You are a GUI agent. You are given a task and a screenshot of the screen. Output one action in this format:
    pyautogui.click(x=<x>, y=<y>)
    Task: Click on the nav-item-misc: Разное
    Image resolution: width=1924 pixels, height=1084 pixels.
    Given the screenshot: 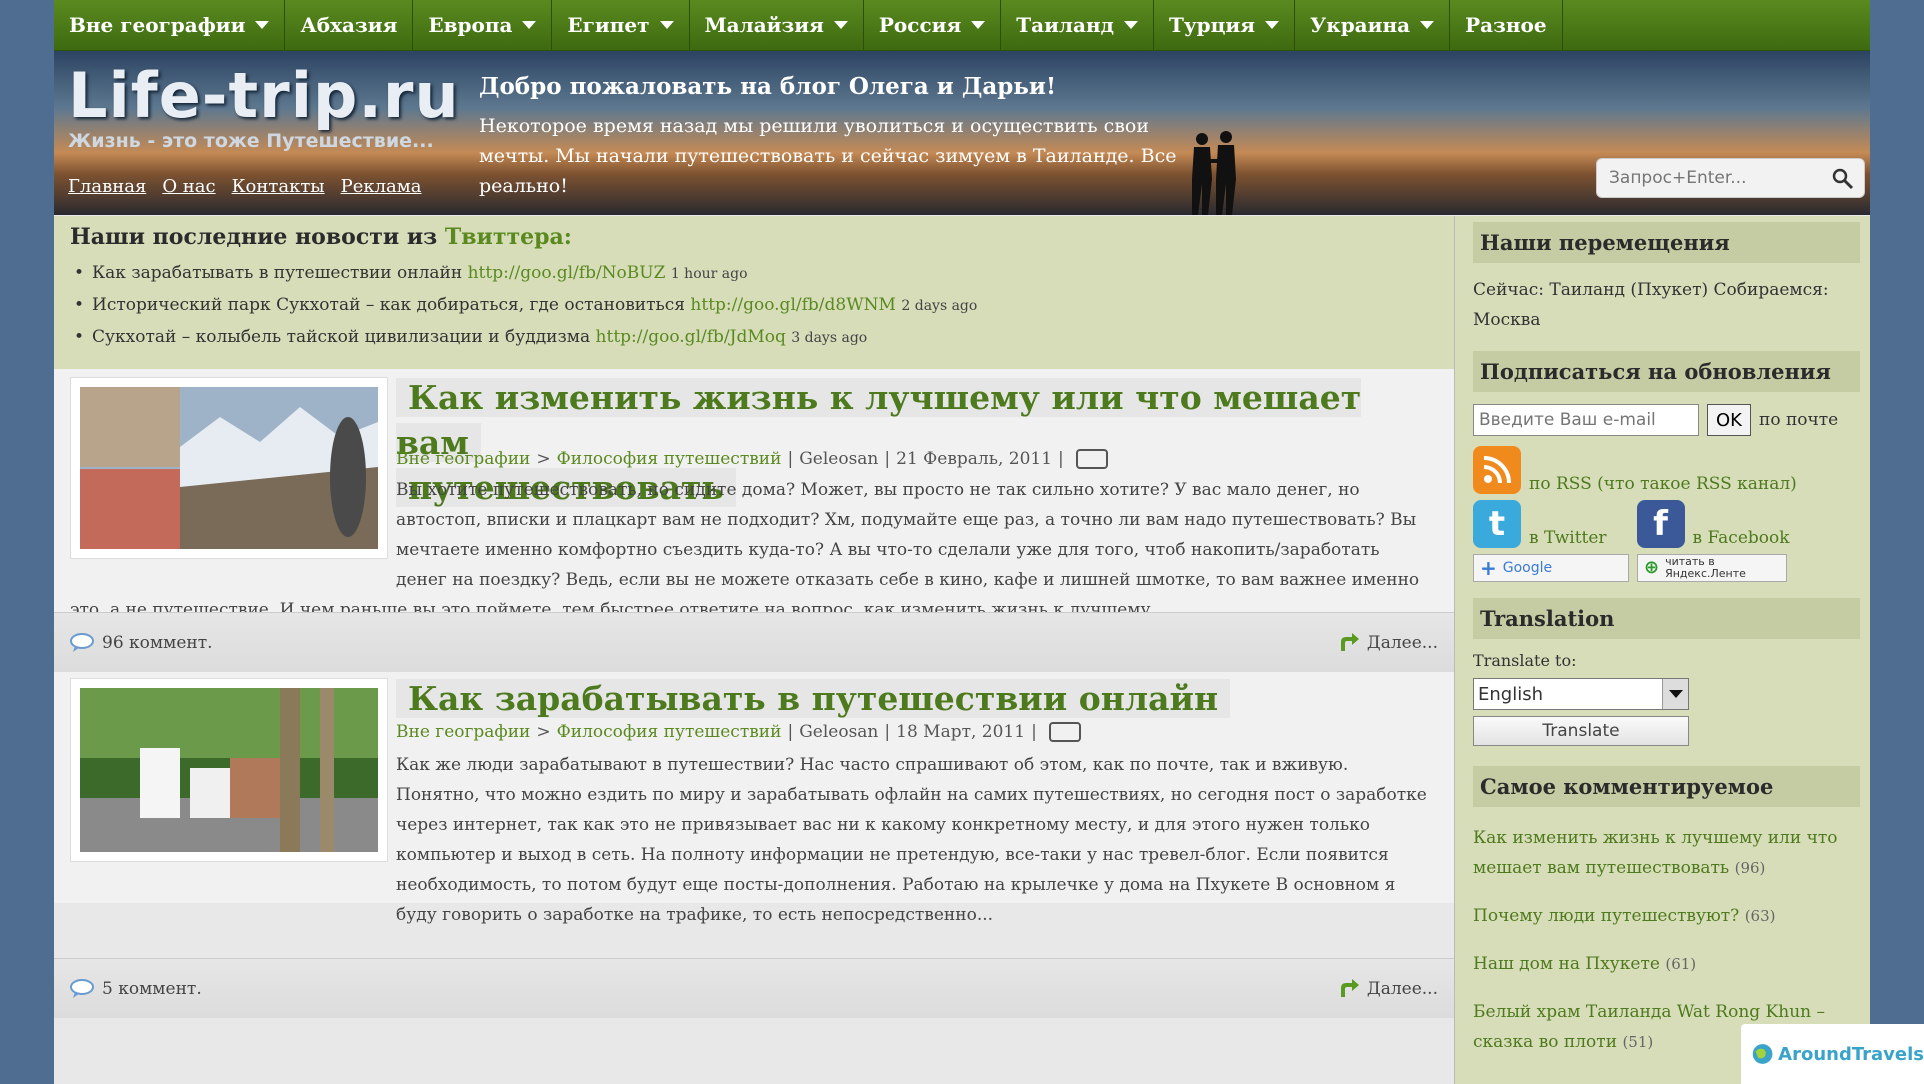 What is the action you would take?
    pyautogui.click(x=1506, y=25)
    